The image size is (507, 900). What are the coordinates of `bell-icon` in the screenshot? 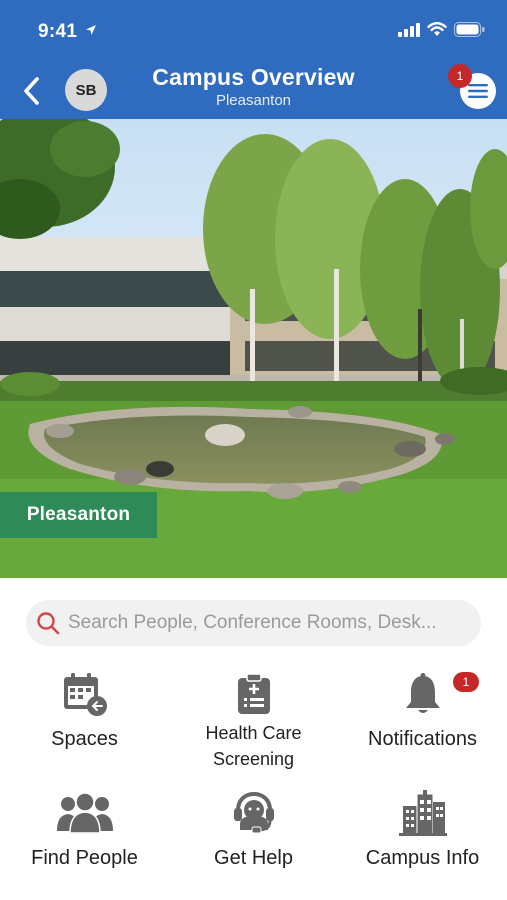 It's located at (422, 693).